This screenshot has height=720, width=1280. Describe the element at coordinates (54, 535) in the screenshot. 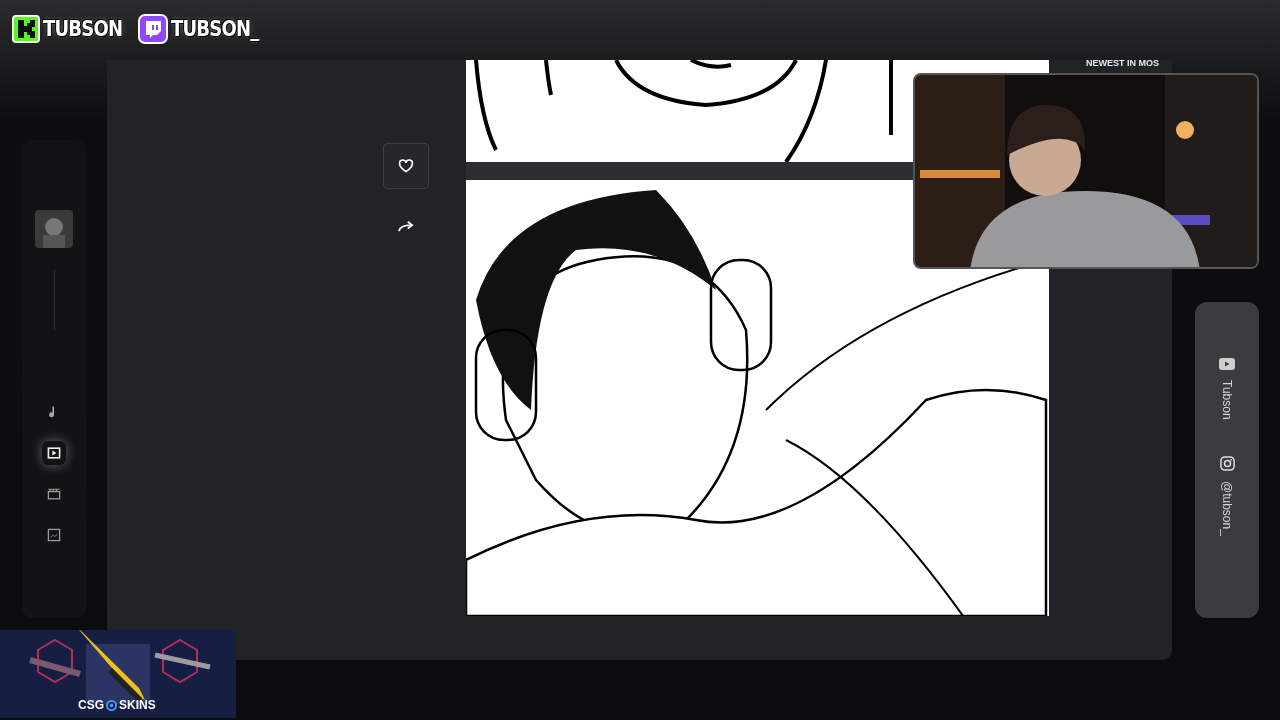

I see `image-icon` at that location.